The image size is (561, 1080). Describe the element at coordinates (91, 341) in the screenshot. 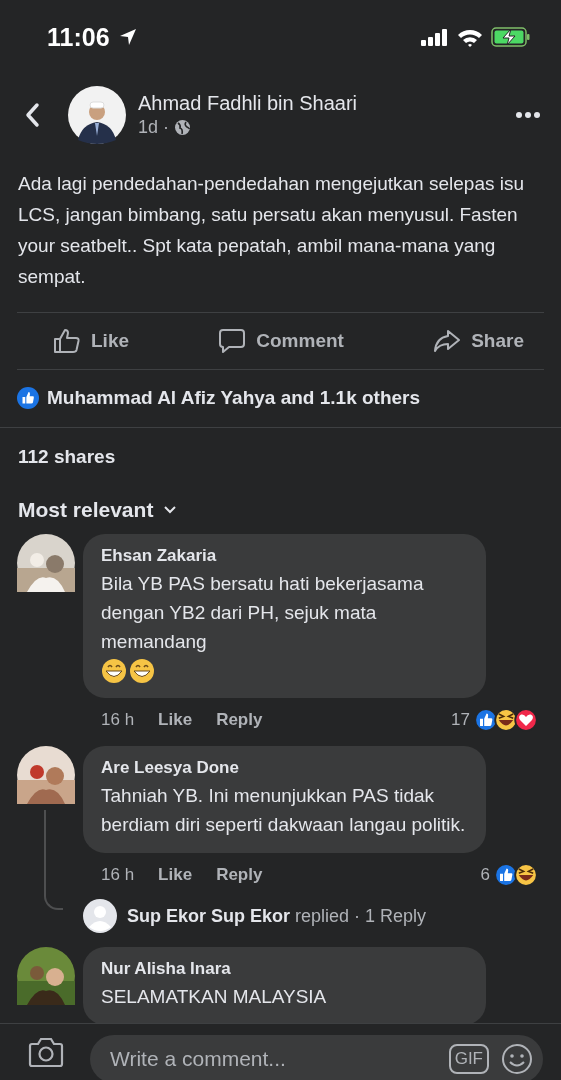

I see `action-button: Like` at that location.